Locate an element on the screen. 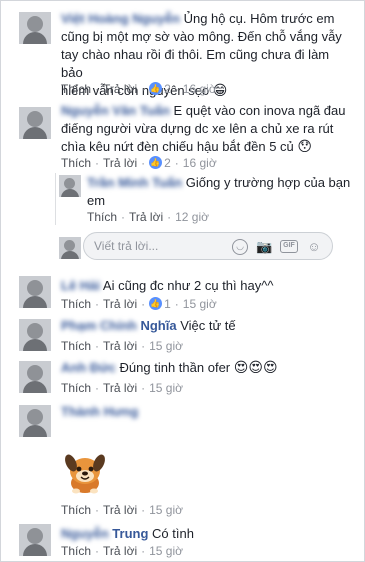 This screenshot has width=365, height=562. like-count: 1 is located at coordinates (167, 304).